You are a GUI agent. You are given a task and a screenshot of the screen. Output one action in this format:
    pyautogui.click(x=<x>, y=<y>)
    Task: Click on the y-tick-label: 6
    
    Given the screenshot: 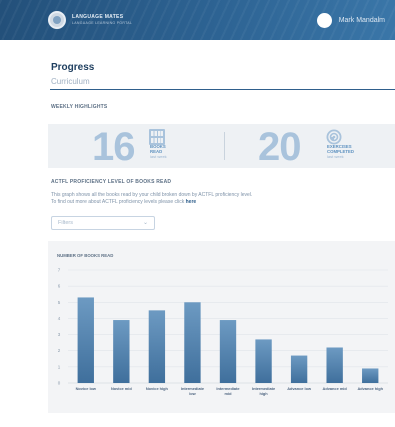 What is the action you would take?
    pyautogui.click(x=59, y=286)
    